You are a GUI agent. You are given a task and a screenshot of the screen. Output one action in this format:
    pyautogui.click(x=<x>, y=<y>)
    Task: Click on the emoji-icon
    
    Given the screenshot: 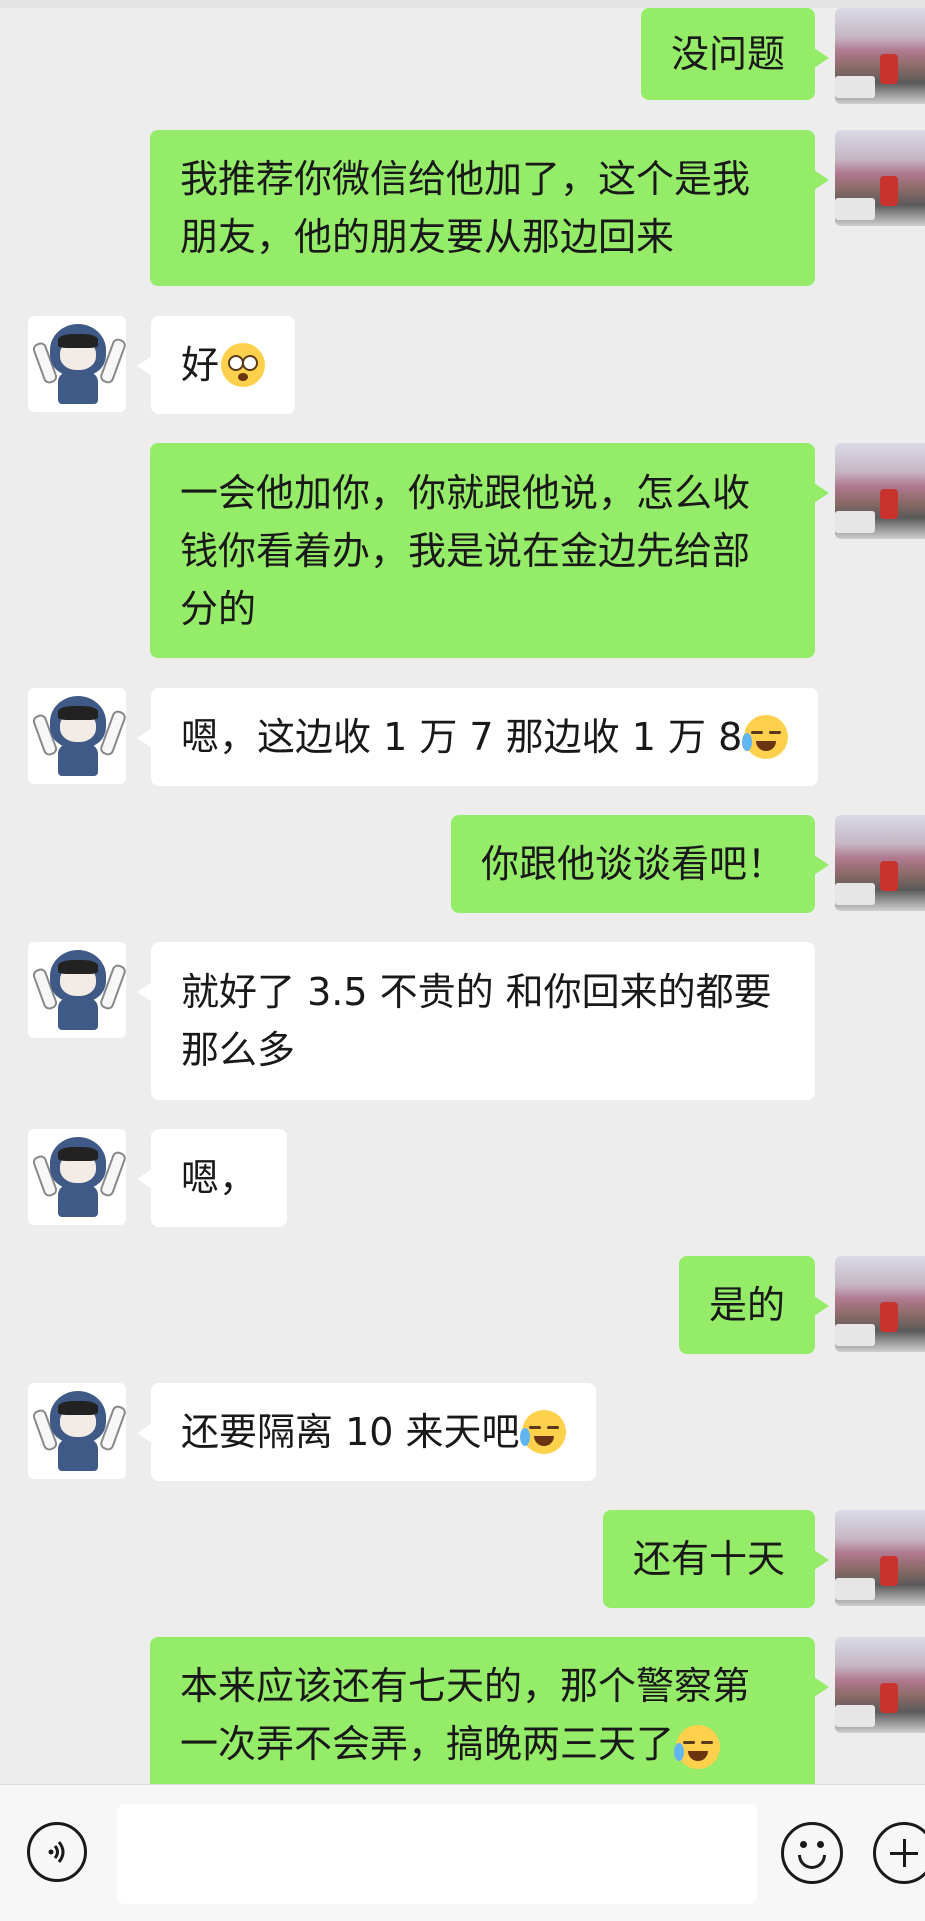 What is the action you would take?
    pyautogui.click(x=812, y=1853)
    